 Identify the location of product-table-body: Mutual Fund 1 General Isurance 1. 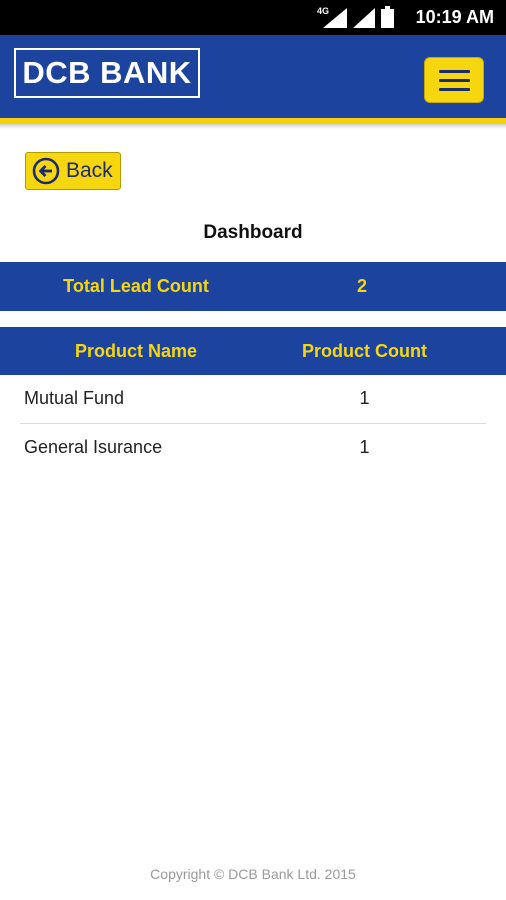
(253, 423).